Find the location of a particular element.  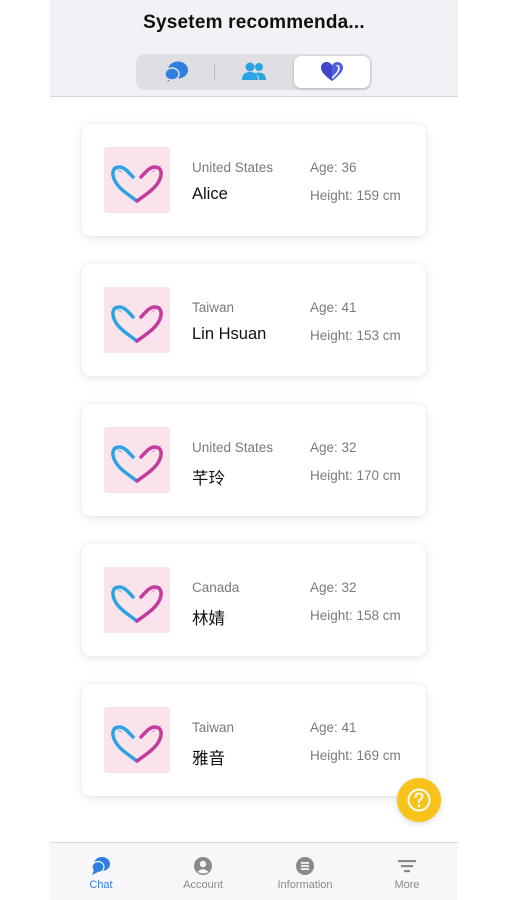

chat-bubbles-icon is located at coordinates (176, 71).